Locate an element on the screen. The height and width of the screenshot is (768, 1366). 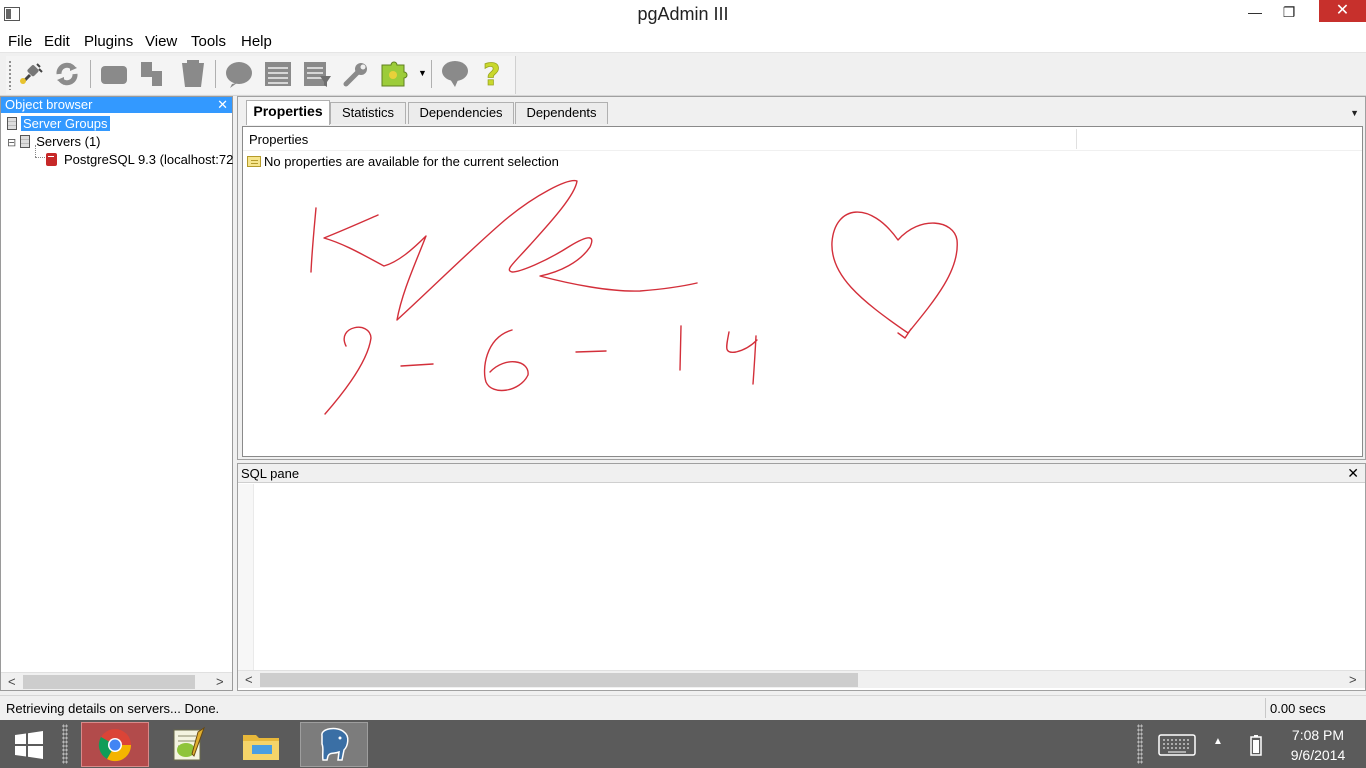
window-title: pgAdmin III is located at coordinates (683, 14).